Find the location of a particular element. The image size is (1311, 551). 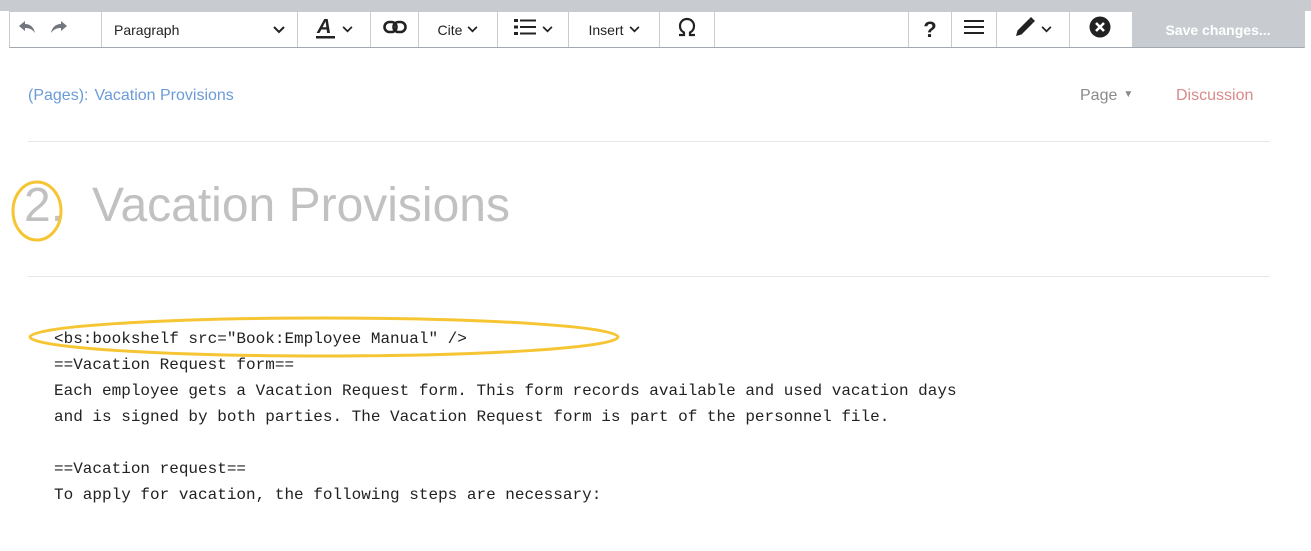

edit-mode-icon is located at coordinates (1025, 29).